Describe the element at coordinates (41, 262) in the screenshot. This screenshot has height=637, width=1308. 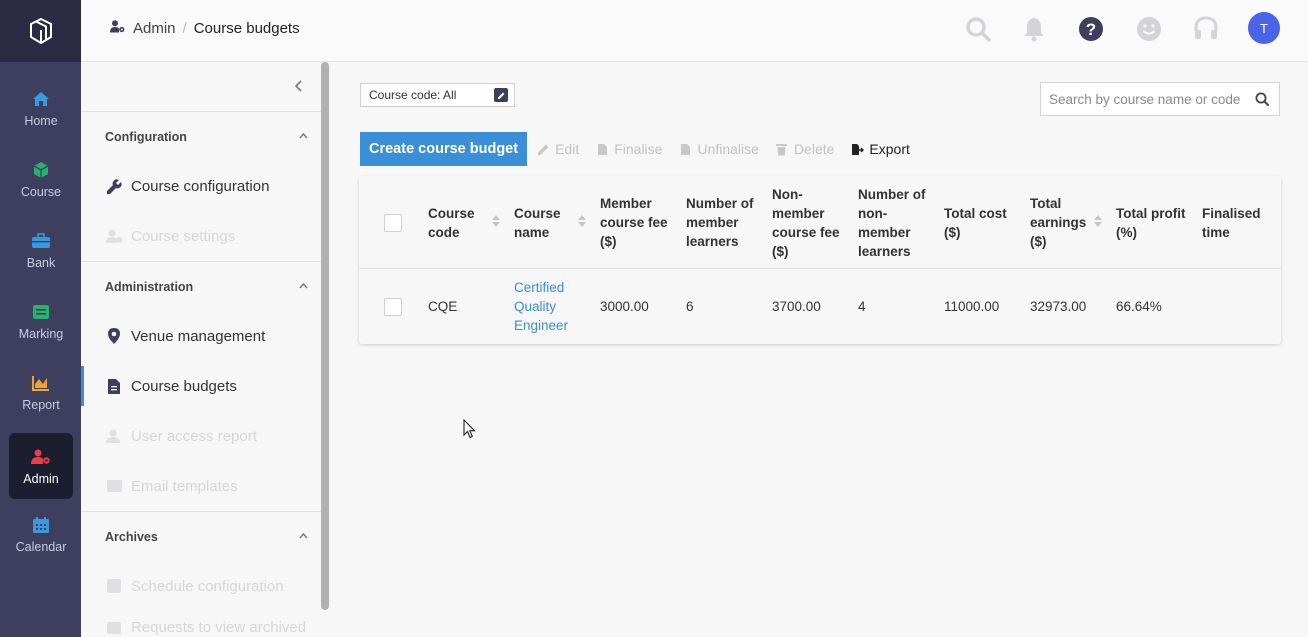
I see `rail-item-label: Bank` at that location.